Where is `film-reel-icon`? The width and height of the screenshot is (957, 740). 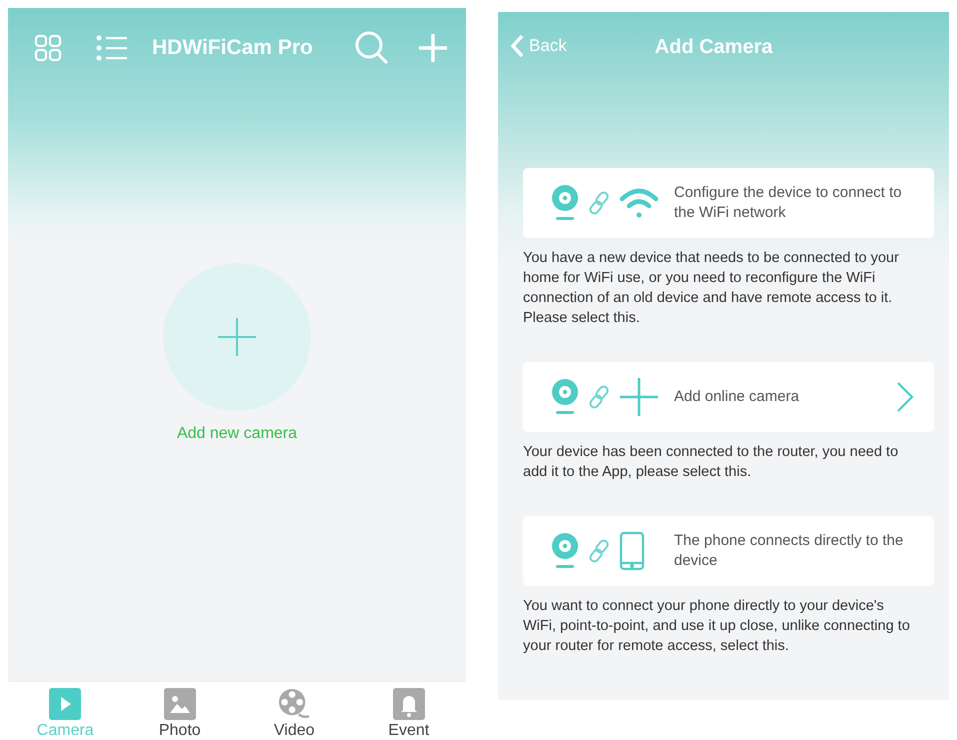
film-reel-icon is located at coordinates (294, 704).